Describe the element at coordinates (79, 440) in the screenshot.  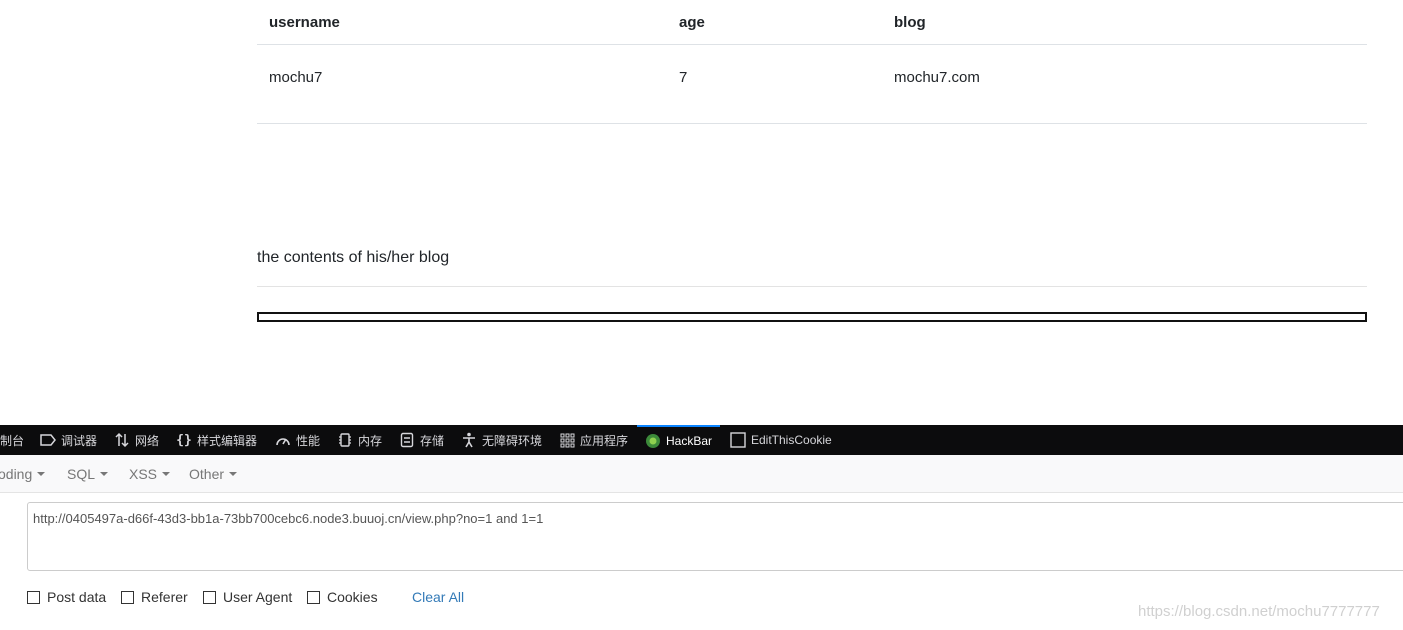
I see `tab-debugger-label: 调试器` at that location.